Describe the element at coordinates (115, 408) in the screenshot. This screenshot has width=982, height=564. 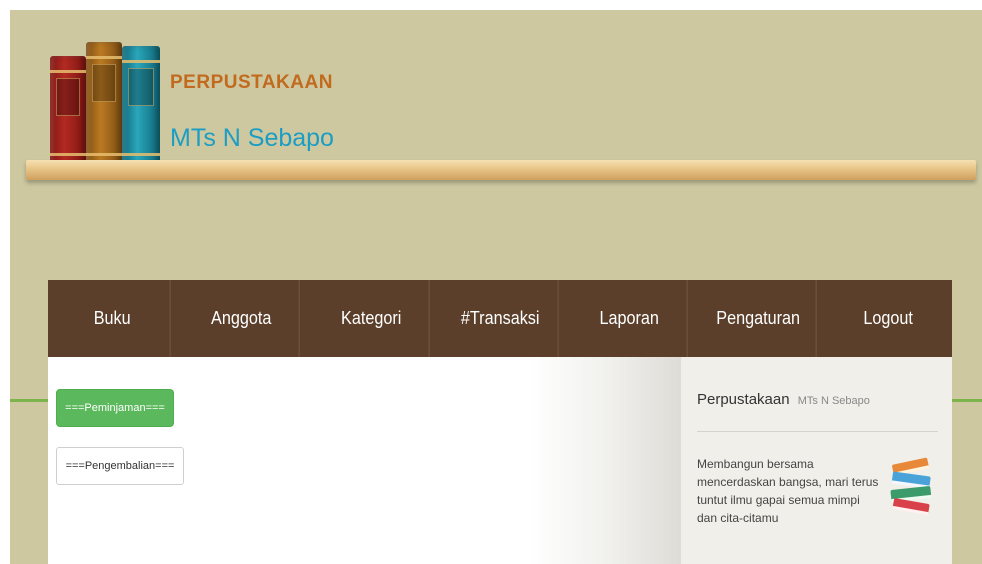
I see `peminjaman-button: ===Peminjaman===` at that location.